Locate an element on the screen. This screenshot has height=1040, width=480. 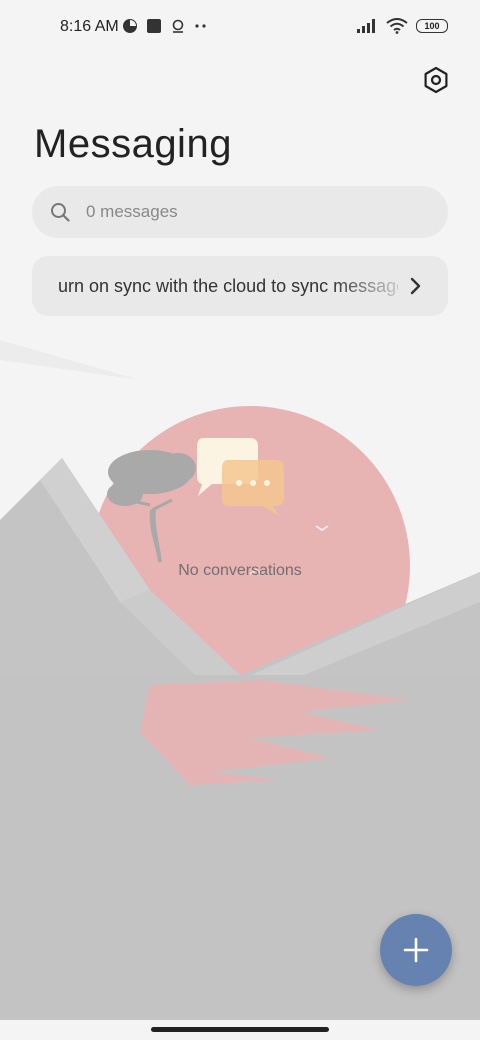
signal-icon is located at coordinates (366, 26).